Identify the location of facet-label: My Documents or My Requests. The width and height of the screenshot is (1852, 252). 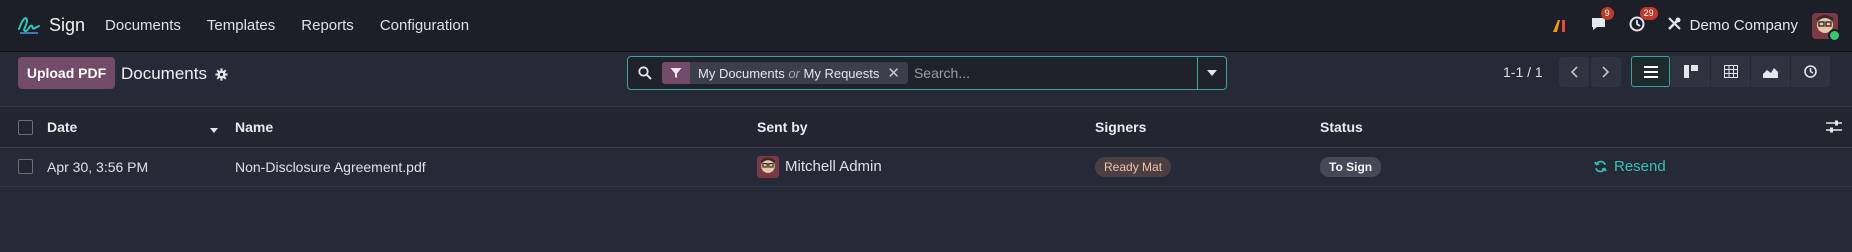
(788, 73).